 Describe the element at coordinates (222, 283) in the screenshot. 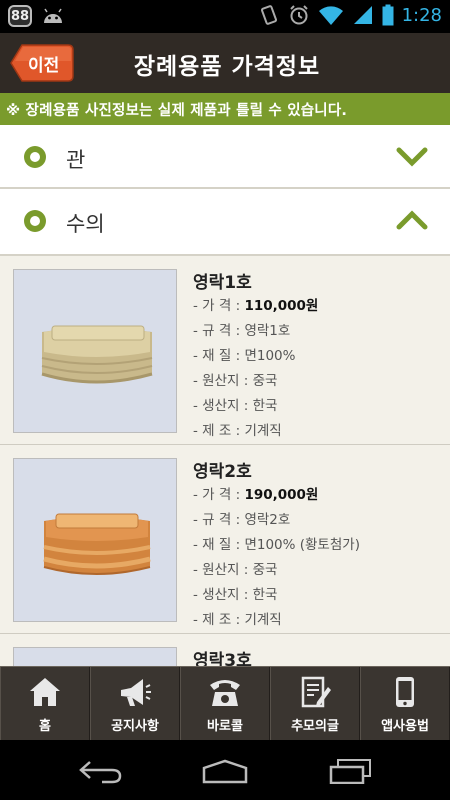

I see `product-name: 영락1호` at that location.